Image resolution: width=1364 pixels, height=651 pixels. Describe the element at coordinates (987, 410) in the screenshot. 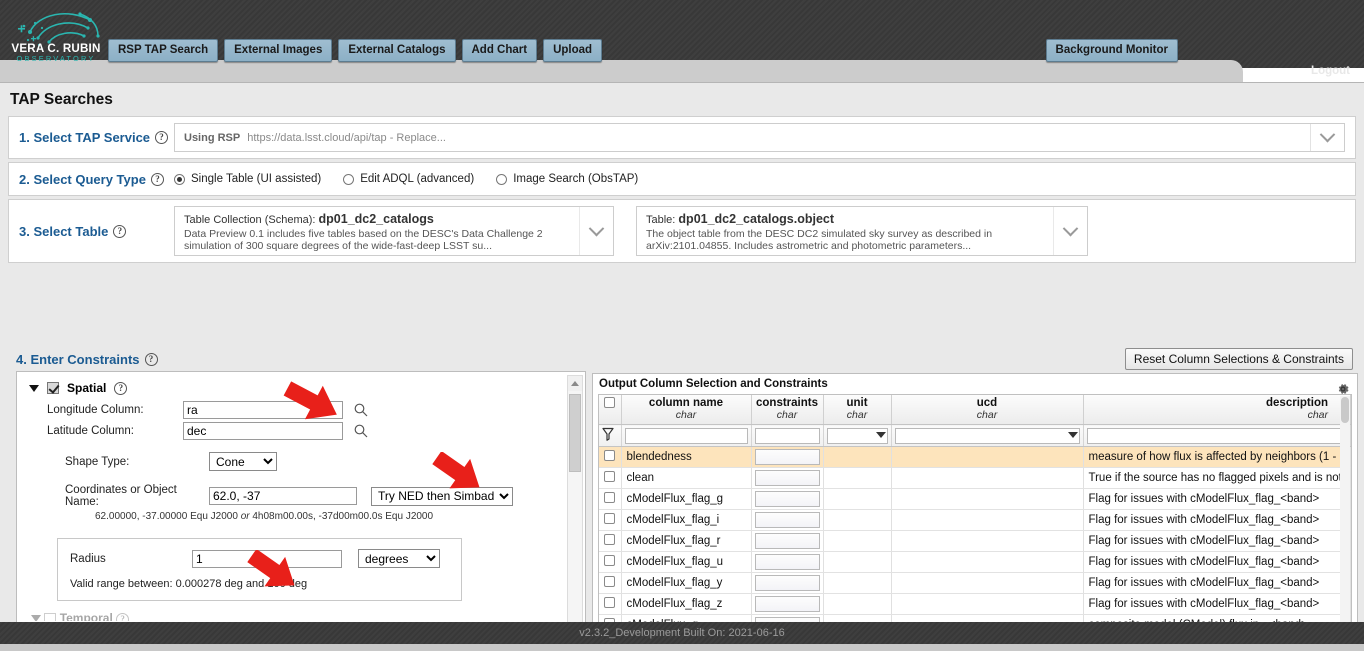

I see `header-ucd: ucd char` at that location.